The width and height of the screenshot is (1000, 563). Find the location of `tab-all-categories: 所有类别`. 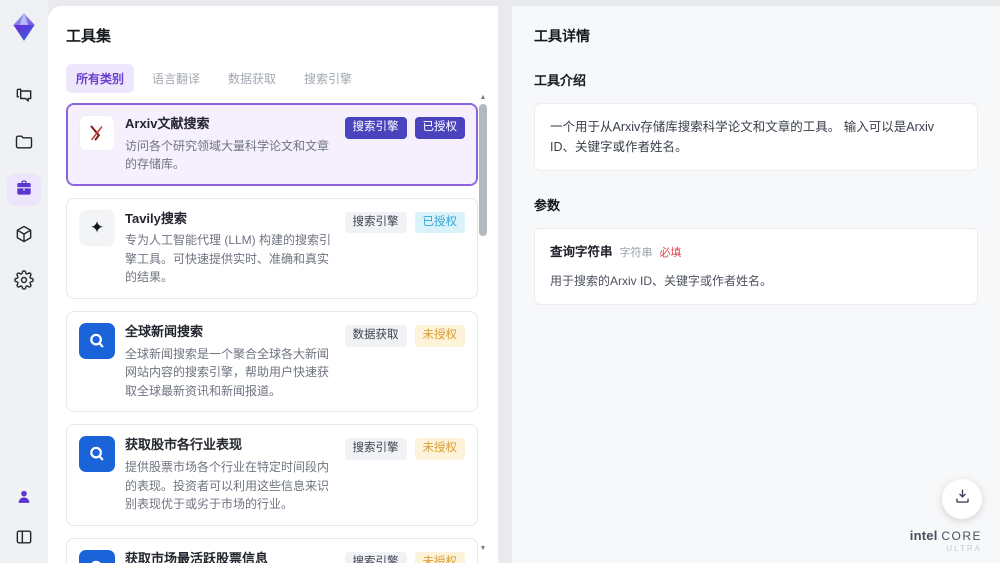

tab-all-categories: 所有类别 is located at coordinates (100, 78).